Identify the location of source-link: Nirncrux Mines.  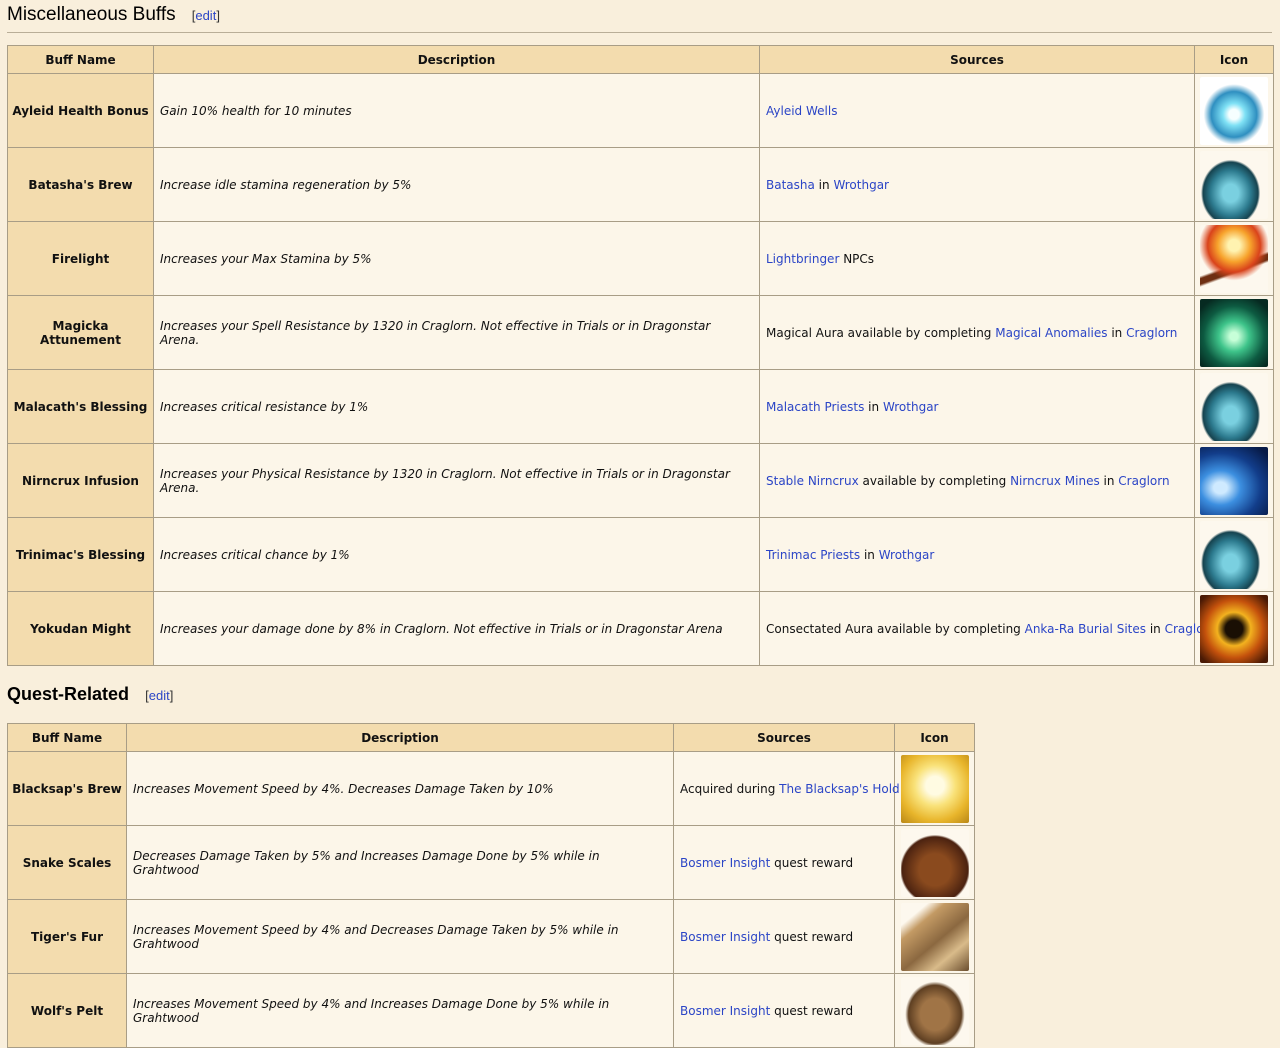
(1055, 481).